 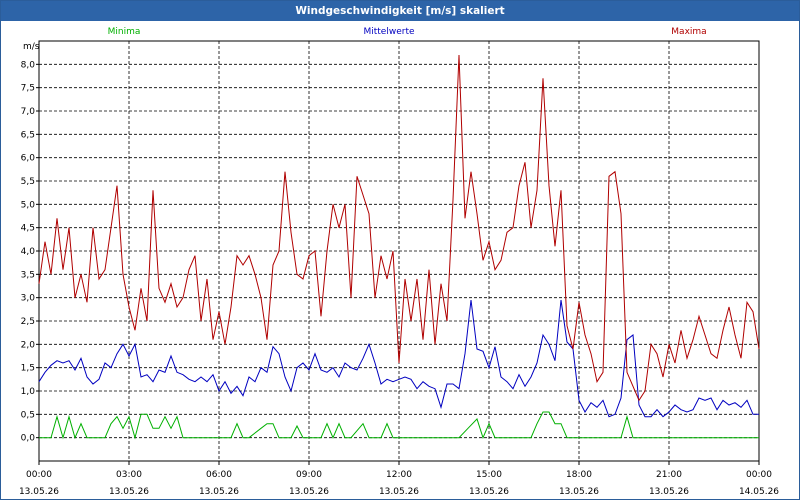 I want to click on y-tick-label: 2,0, so click(x=28, y=345).